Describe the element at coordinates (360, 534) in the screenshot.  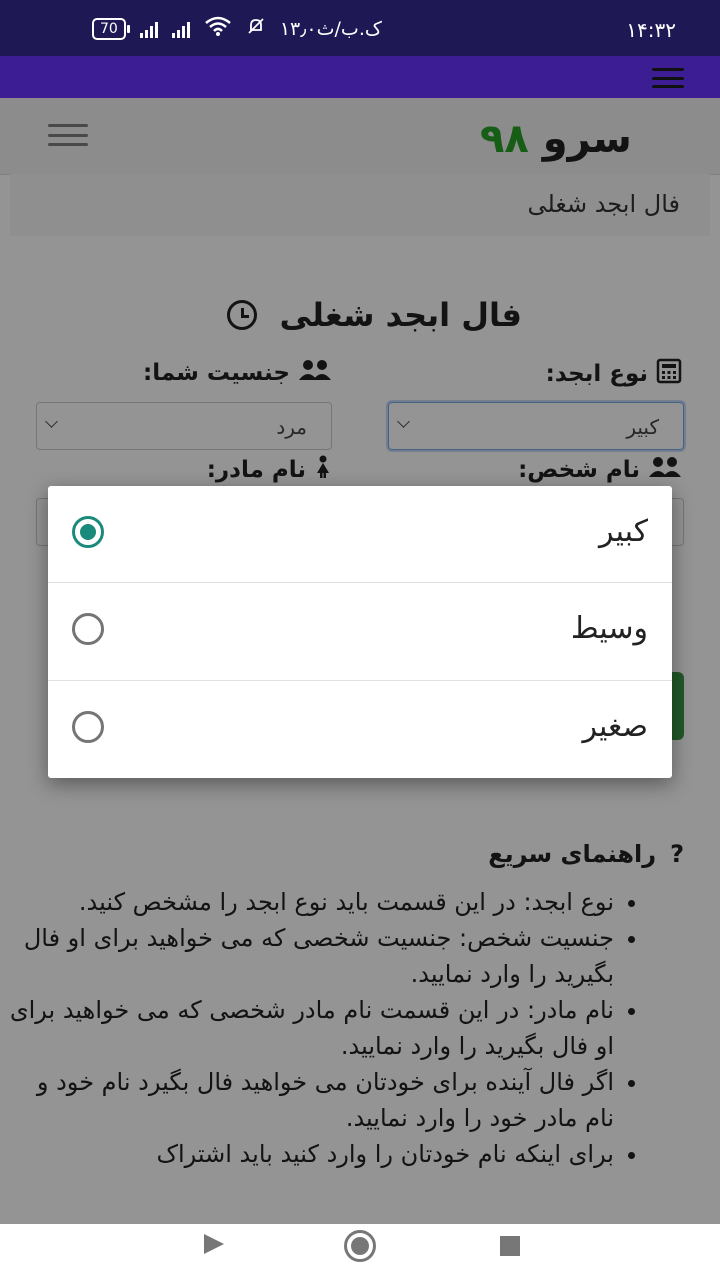
I see `picker-option-kabir: کبیر` at that location.